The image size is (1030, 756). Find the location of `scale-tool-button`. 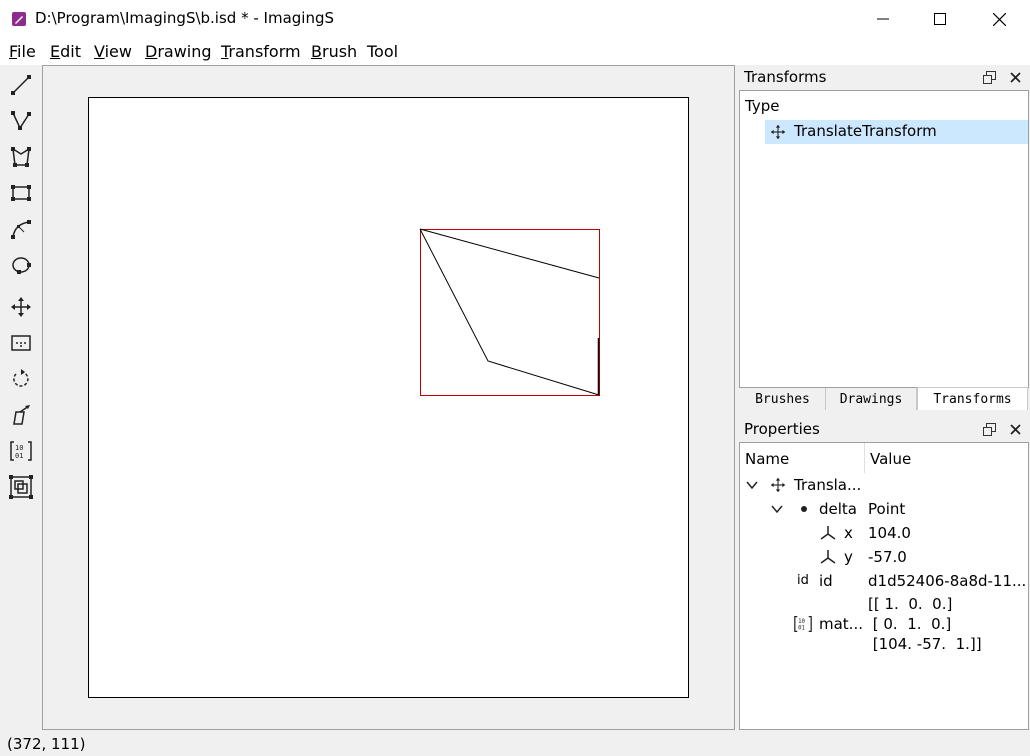

scale-tool-button is located at coordinates (21, 487).